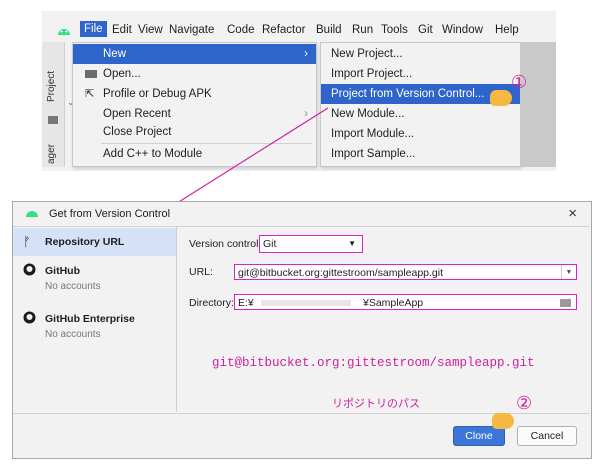 The width and height of the screenshot is (600, 471). Describe the element at coordinates (376, 404) in the screenshot. I see `repo-path-caption: リポジトリのパス` at that location.